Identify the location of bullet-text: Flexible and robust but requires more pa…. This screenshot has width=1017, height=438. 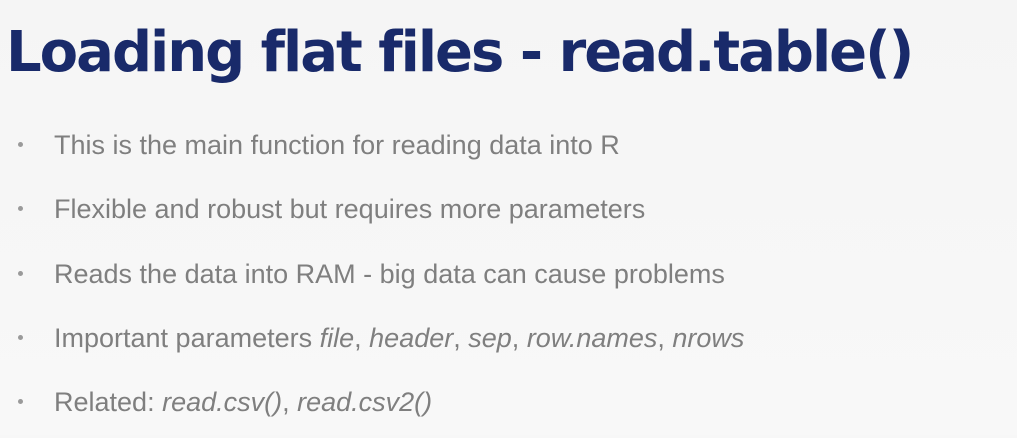
(350, 209).